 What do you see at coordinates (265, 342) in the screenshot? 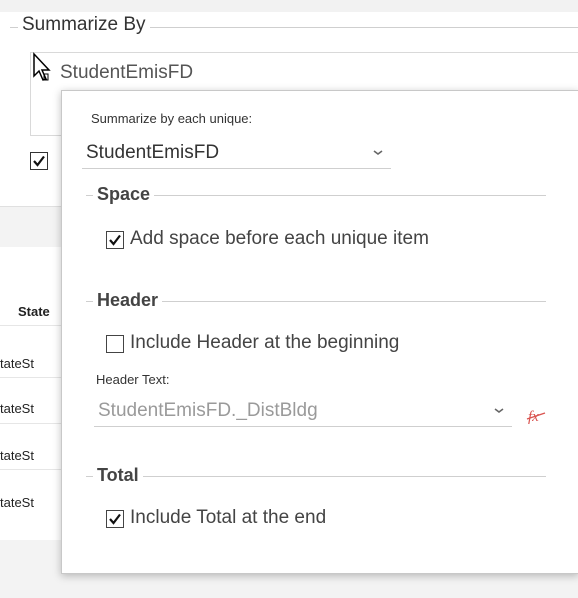
I see `include-header-label: Include Header at the beginning` at bounding box center [265, 342].